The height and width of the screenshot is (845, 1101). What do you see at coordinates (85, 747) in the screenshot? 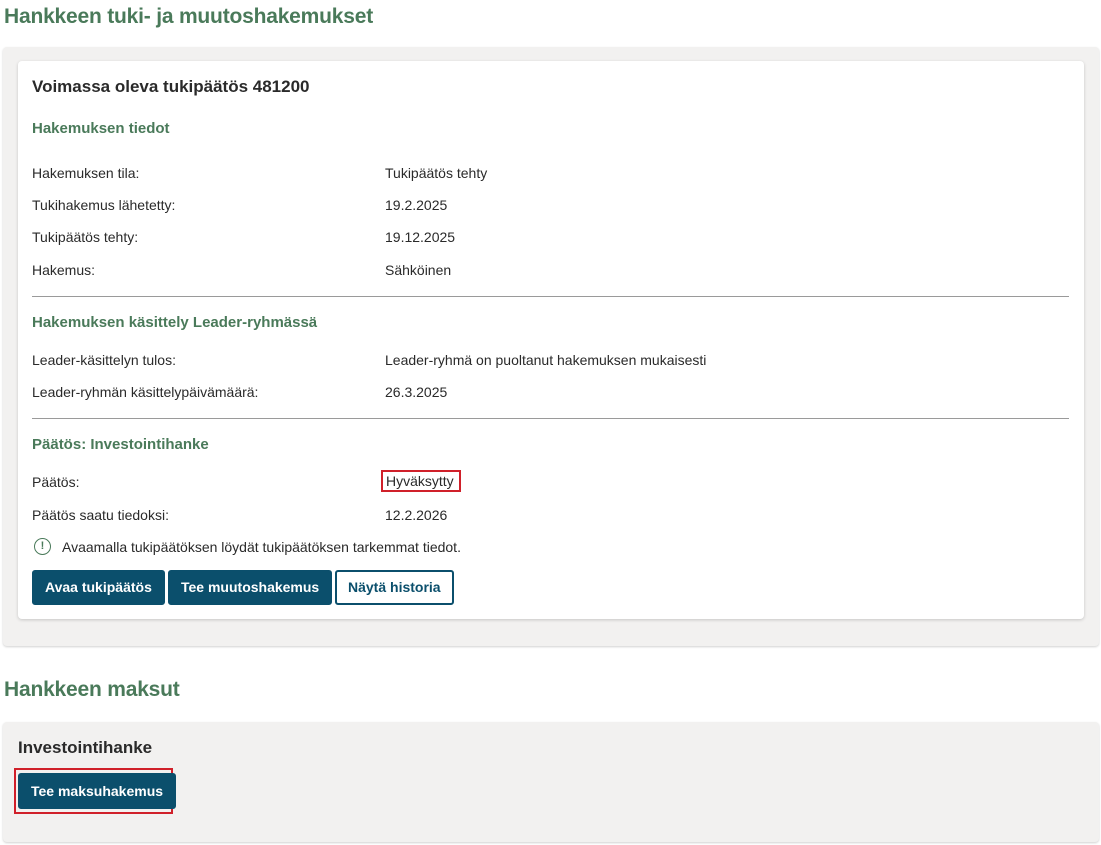
I see `payment-panel-title: Investointihanke` at bounding box center [85, 747].